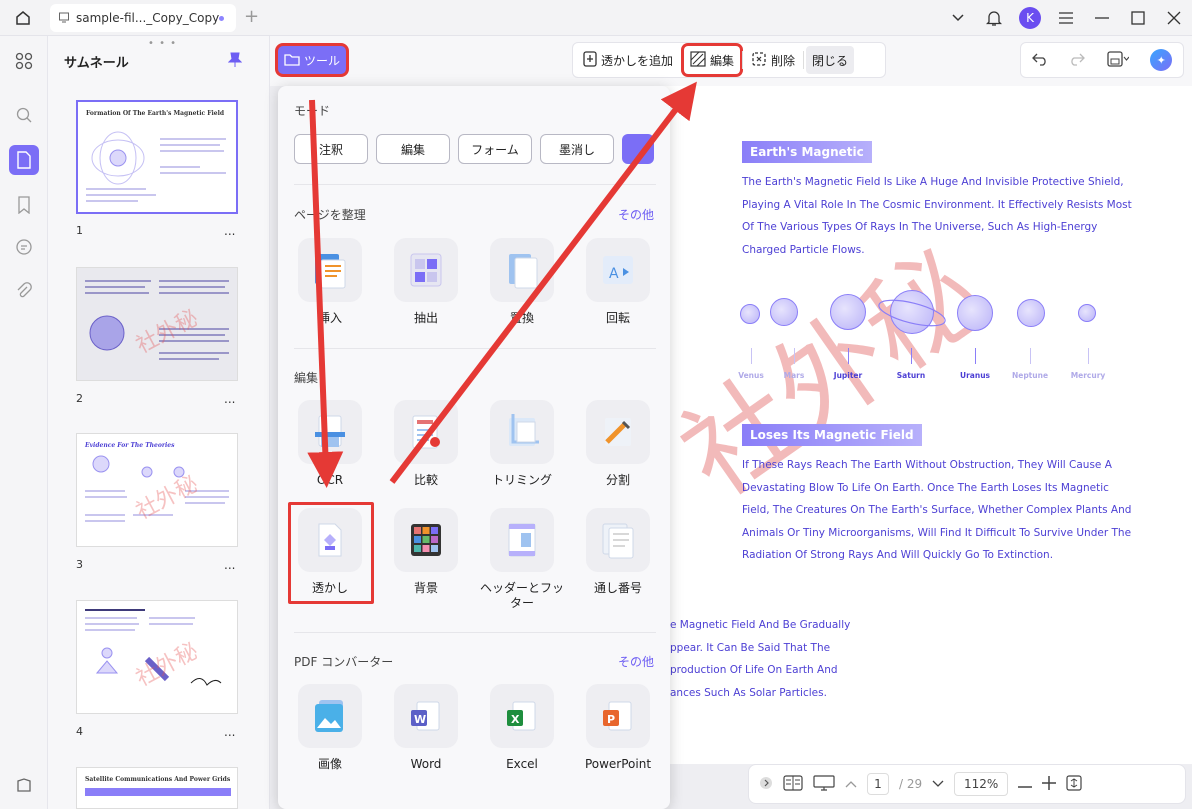  I want to click on ocr-icon, so click(330, 432).